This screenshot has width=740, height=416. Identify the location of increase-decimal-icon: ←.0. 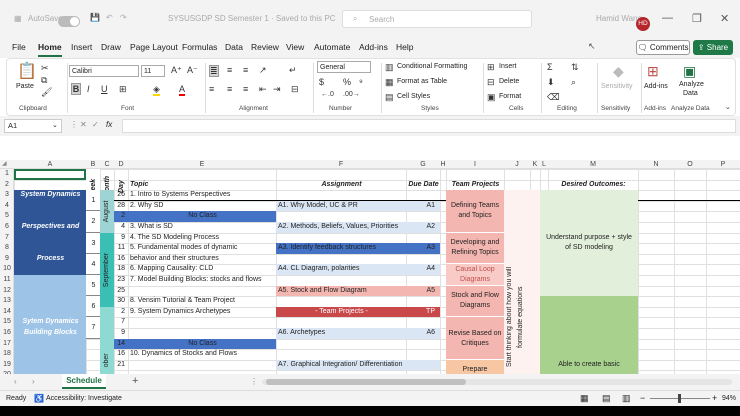
(327, 95).